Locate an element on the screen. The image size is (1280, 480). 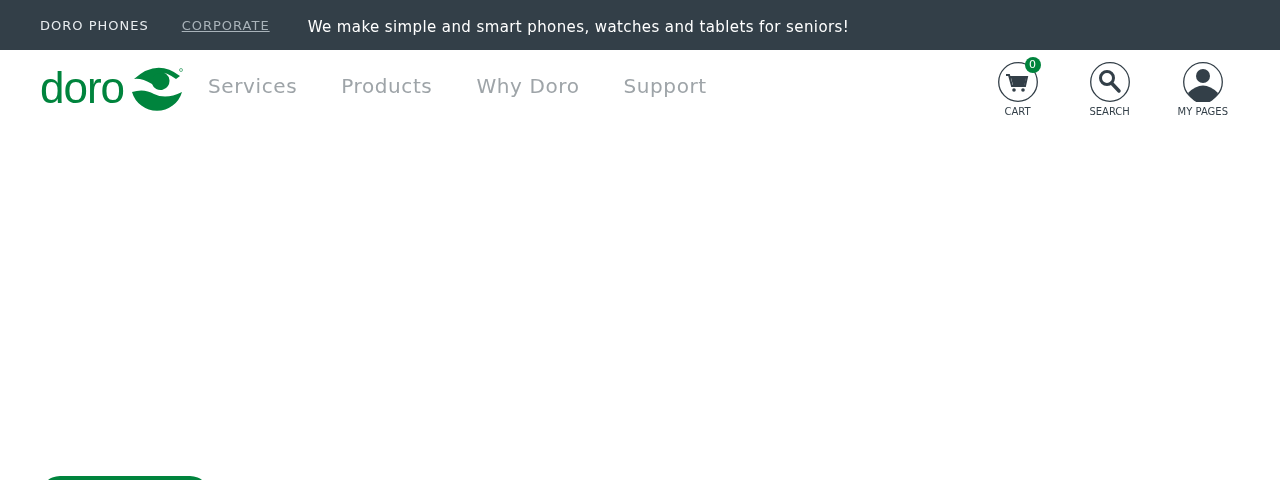
site-link: DORO PHONES is located at coordinates (94, 25).